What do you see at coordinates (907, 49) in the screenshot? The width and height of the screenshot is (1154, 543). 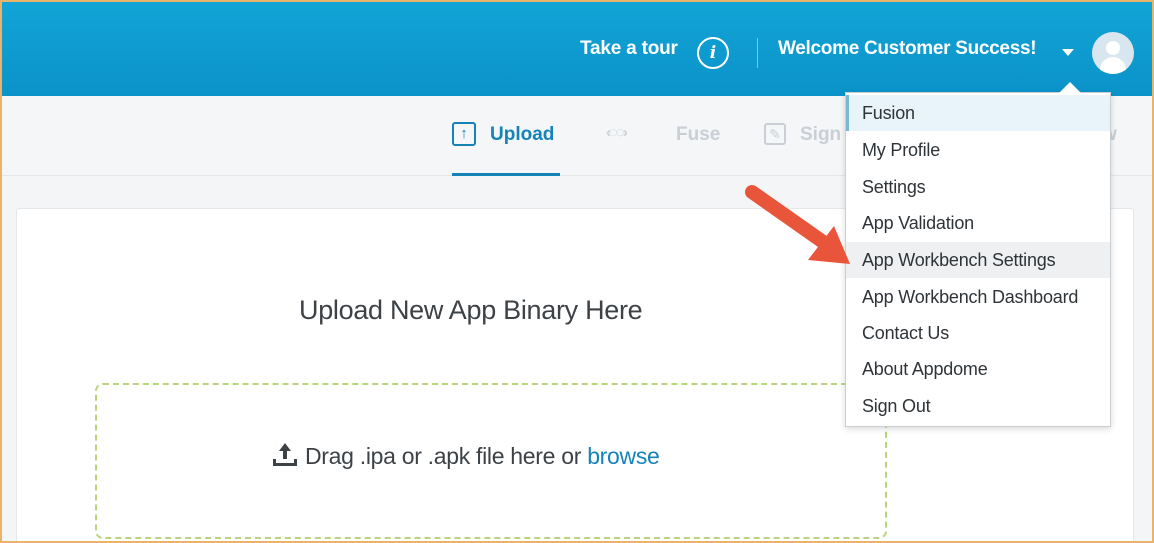 I see `user-menu-toggle: Welcome Customer Success!` at bounding box center [907, 49].